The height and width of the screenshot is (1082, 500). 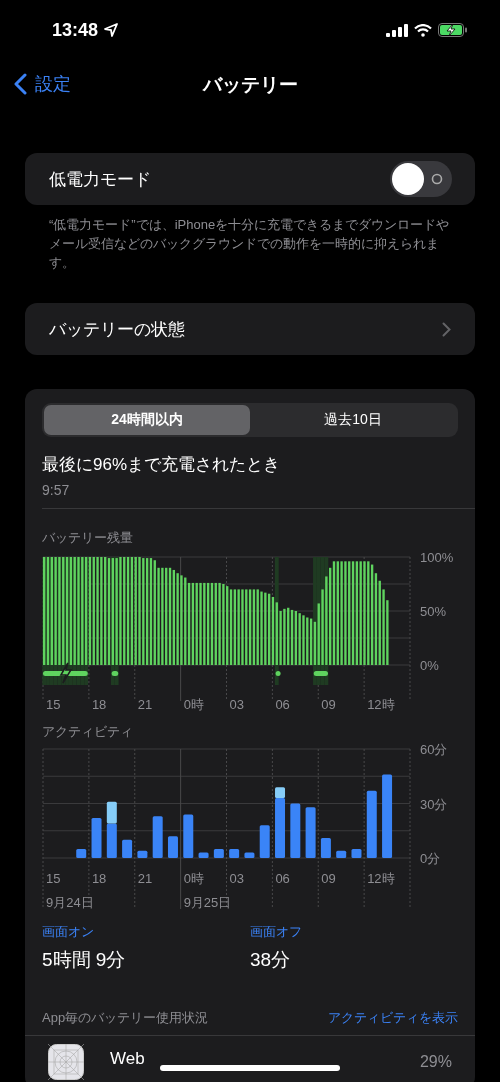 What do you see at coordinates (434, 804) in the screenshot?
I see `axis-label: 30分` at bounding box center [434, 804].